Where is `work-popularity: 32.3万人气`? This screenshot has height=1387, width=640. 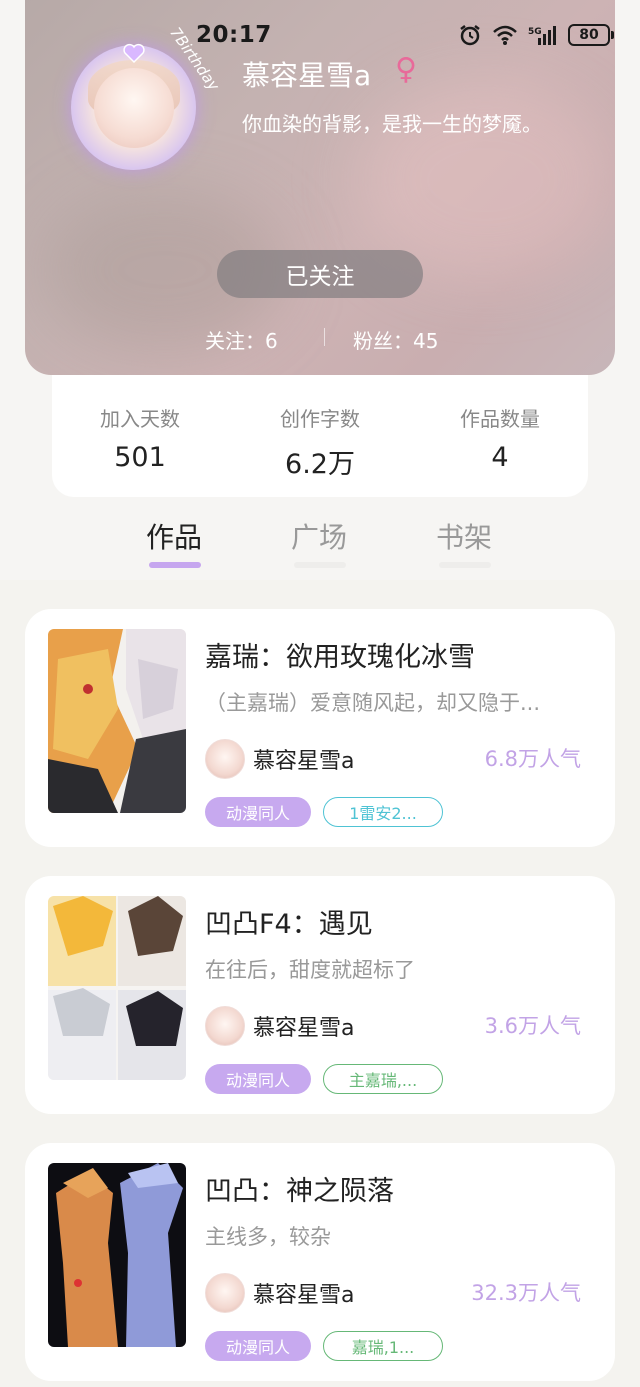
work-popularity: 32.3万人气 is located at coordinates (526, 1293).